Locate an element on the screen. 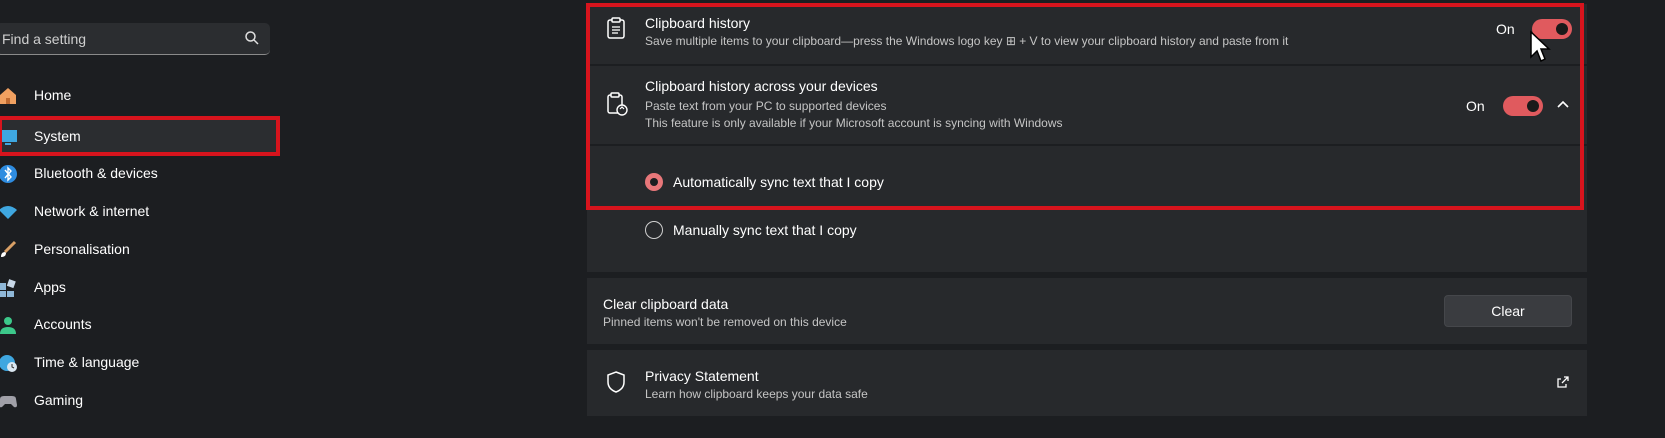  across-devices-title: Clipboard history across your devices is located at coordinates (761, 86).